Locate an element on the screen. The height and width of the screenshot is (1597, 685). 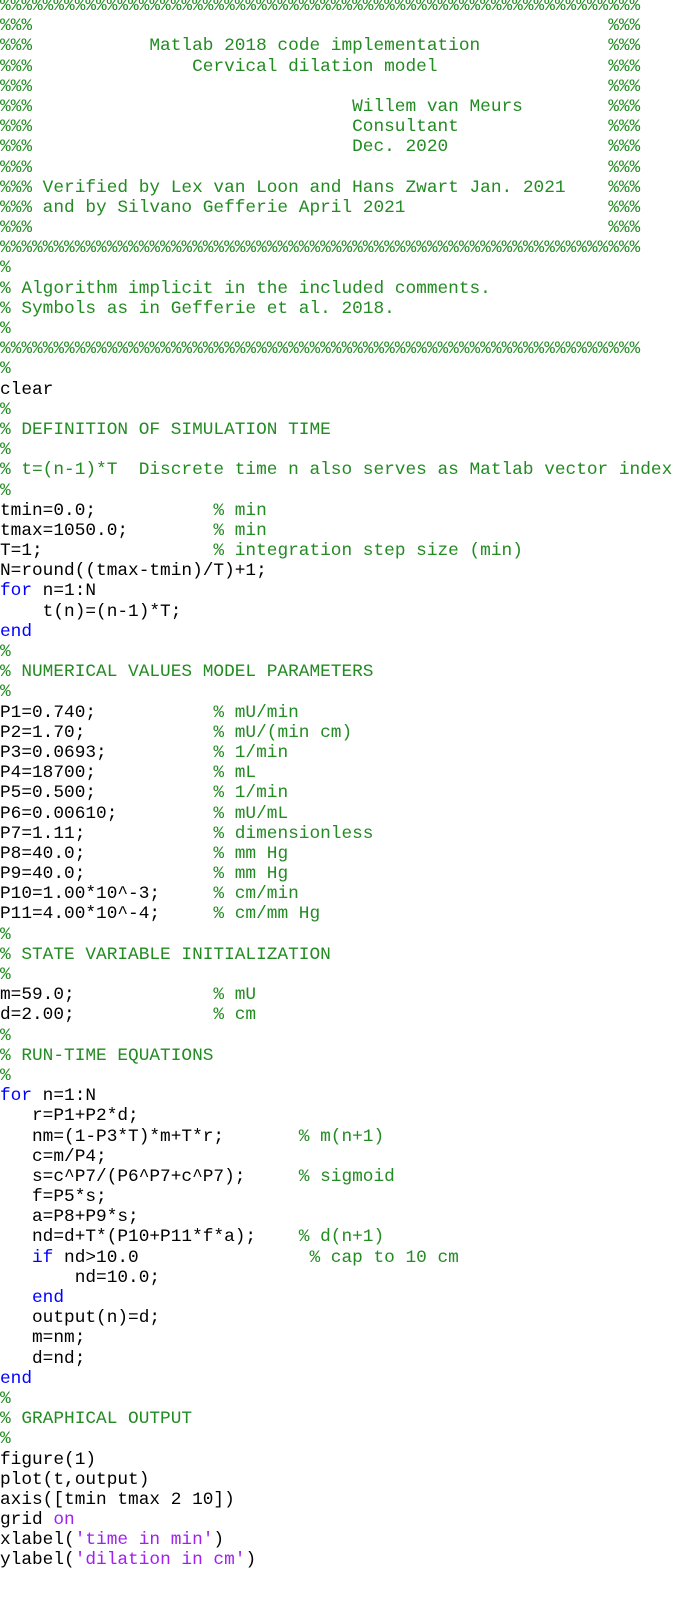
code-comment: % cap to 10 cm is located at coordinates (384, 1257).